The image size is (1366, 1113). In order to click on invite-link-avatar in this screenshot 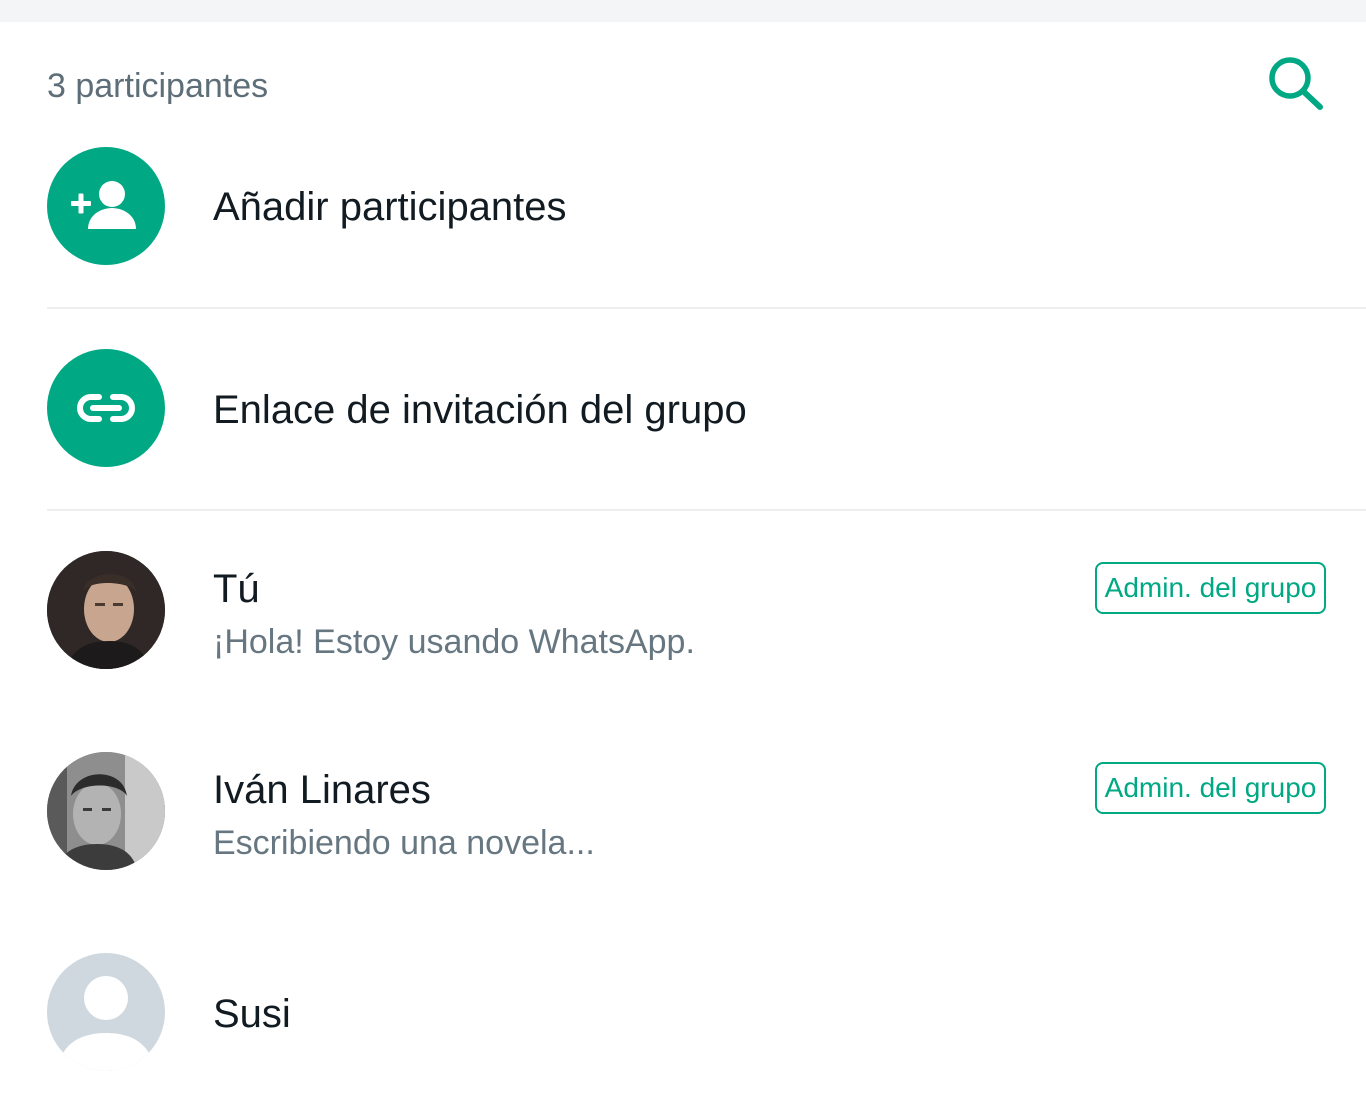, I will do `click(106, 408)`.